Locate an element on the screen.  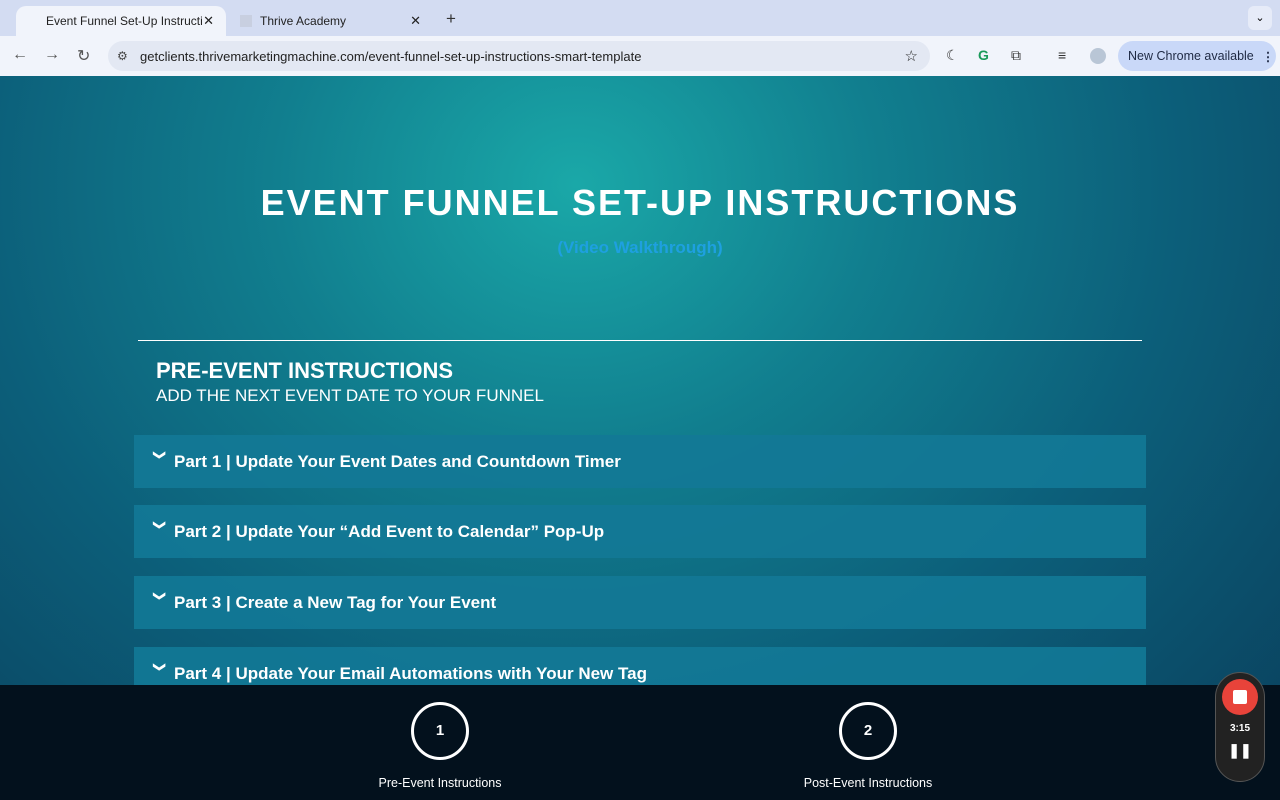
step-label: Post-Event Instructions is located at coordinates (868, 783).